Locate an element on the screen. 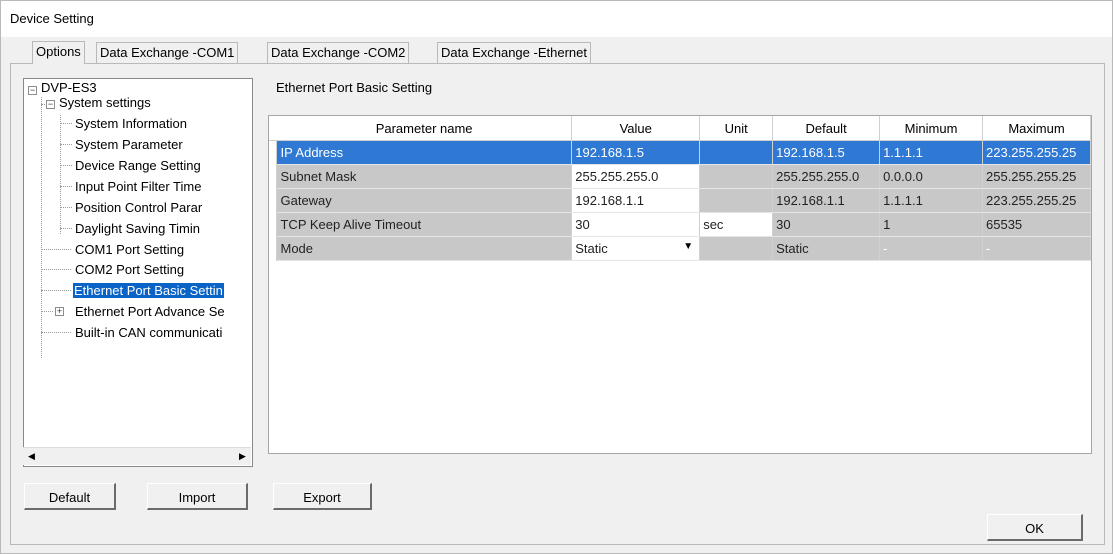  param-name-cell: TCP Keep Alive Timeout is located at coordinates (424, 224).